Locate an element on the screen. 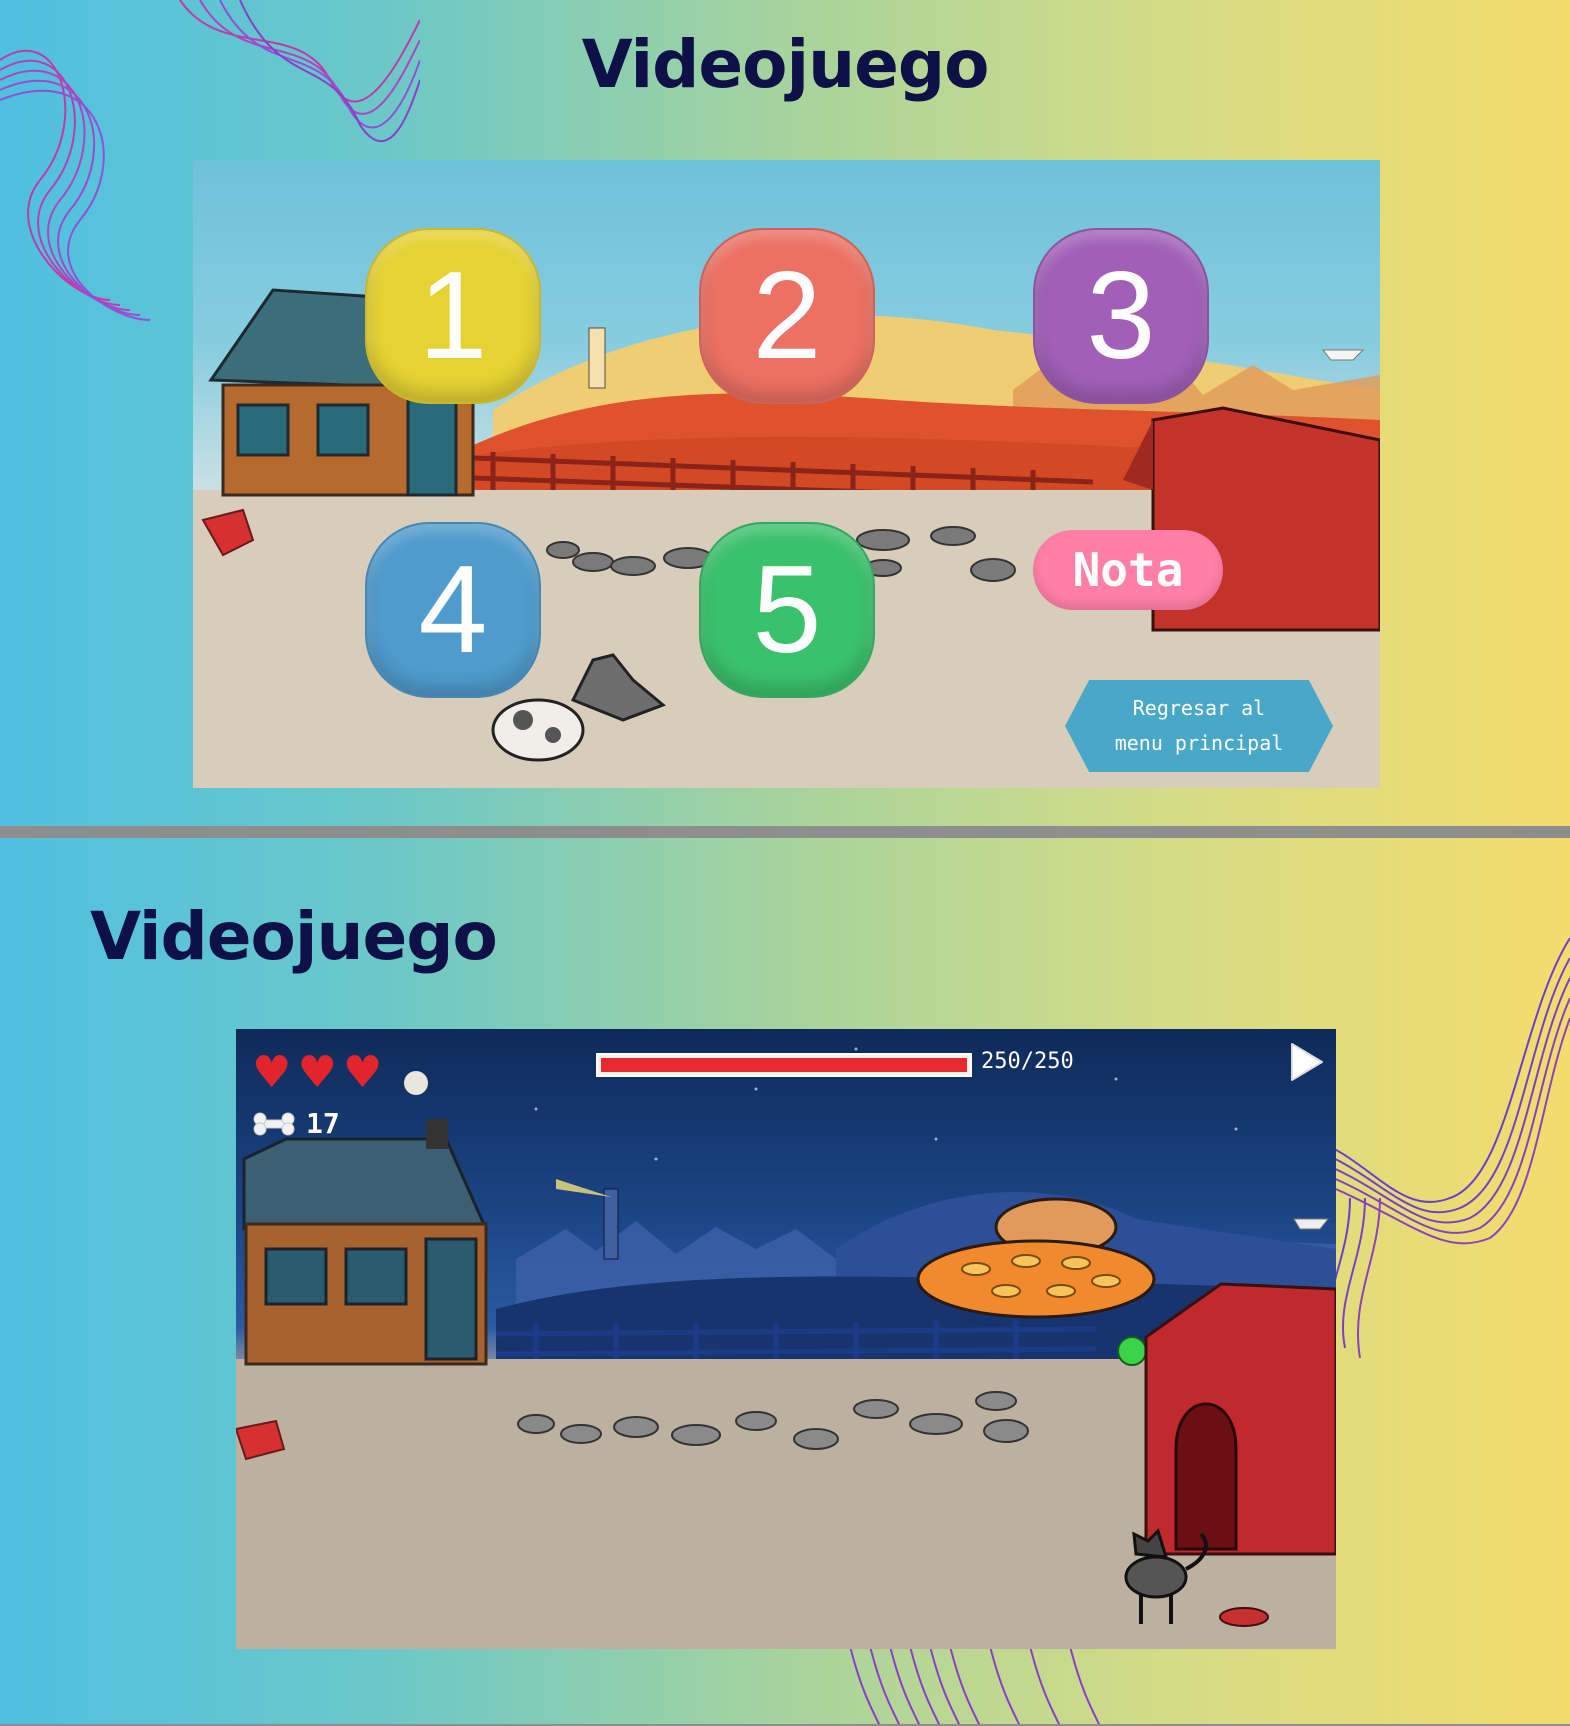 The image size is (1570, 1726). level-1-label: 1 is located at coordinates (453, 316).